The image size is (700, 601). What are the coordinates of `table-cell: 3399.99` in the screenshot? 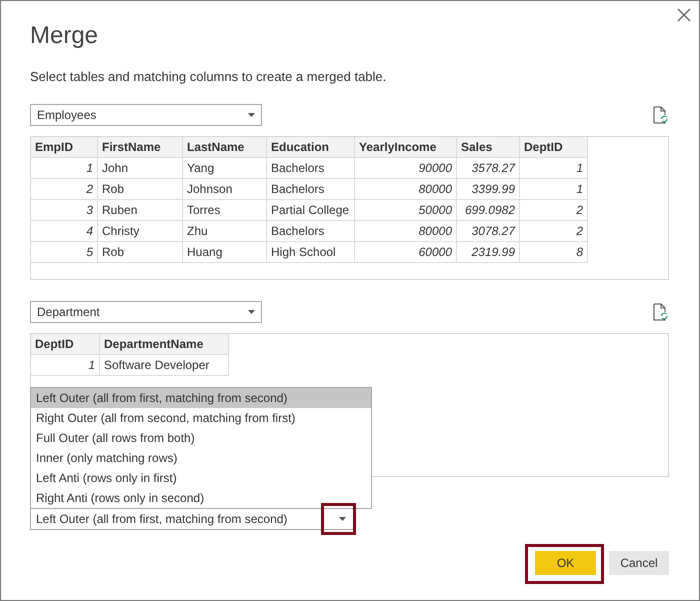 It's located at (488, 189).